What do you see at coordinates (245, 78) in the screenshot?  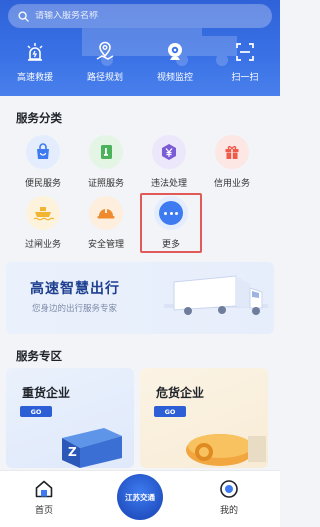 I see `quick-label: 扫一扫` at bounding box center [245, 78].